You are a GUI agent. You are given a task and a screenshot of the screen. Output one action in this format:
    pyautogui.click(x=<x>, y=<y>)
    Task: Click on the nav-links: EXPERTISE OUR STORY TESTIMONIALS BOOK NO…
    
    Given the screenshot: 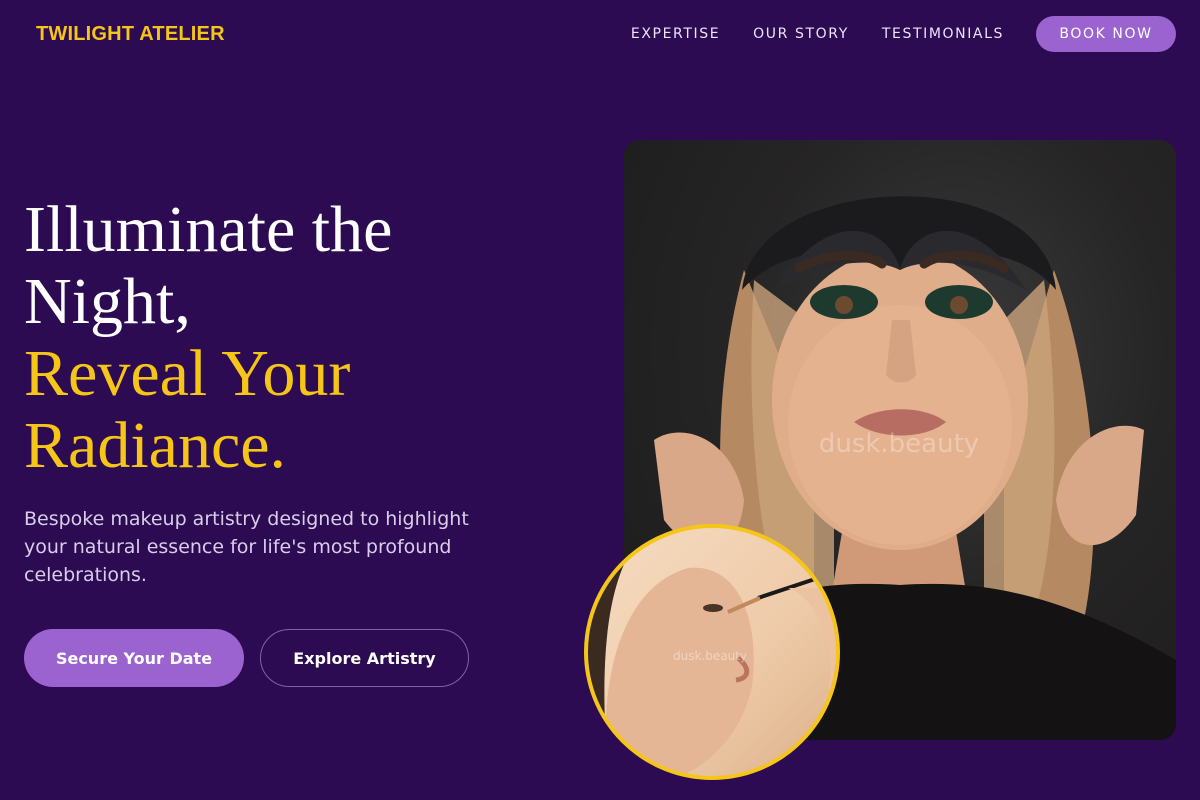 What is the action you would take?
    pyautogui.click(x=903, y=34)
    